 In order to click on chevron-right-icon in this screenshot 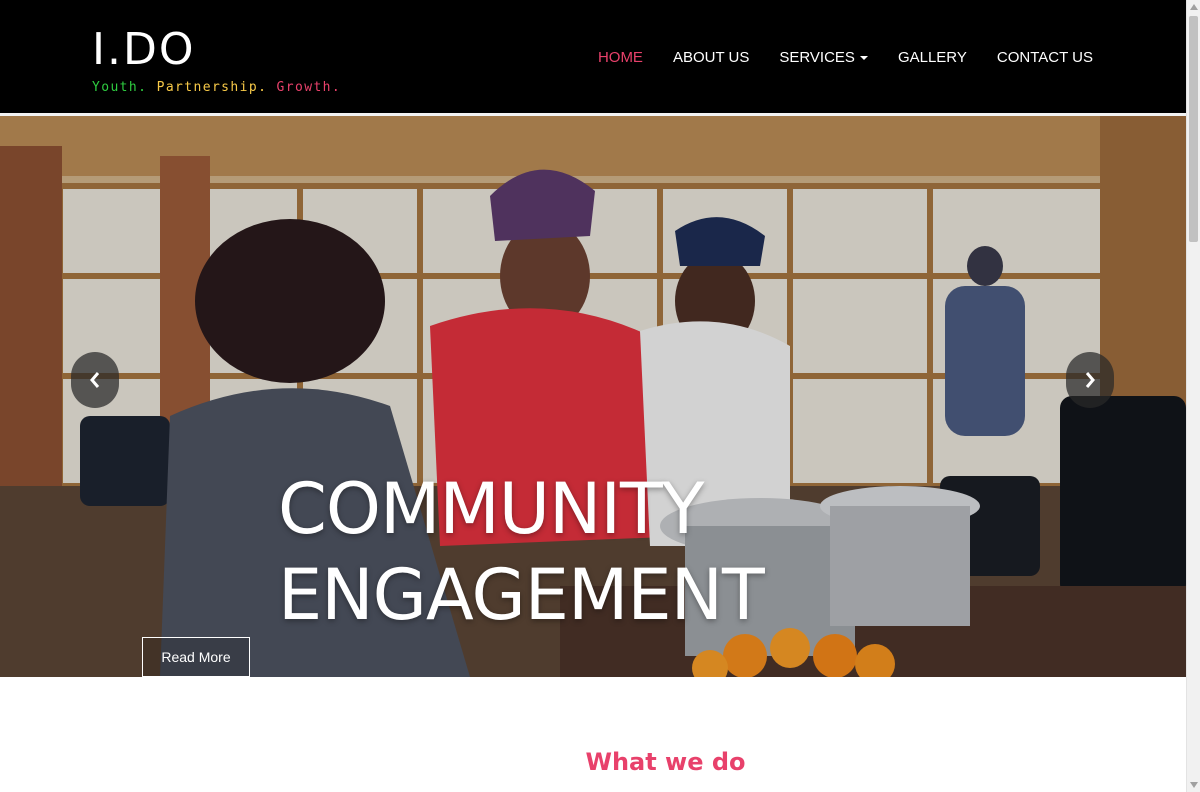, I will do `click(1090, 380)`.